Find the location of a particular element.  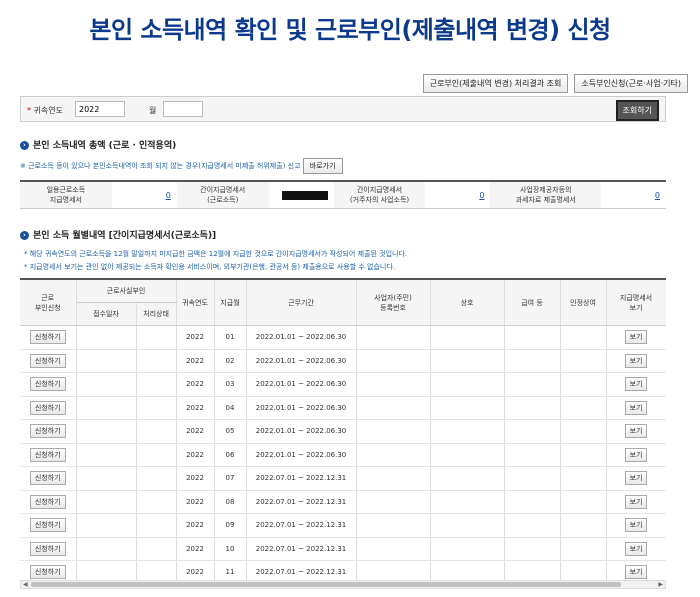

table-row: 신청하기 2022 08 2022.07.01 ~ 2022.12.31 보기 is located at coordinates (343, 502).